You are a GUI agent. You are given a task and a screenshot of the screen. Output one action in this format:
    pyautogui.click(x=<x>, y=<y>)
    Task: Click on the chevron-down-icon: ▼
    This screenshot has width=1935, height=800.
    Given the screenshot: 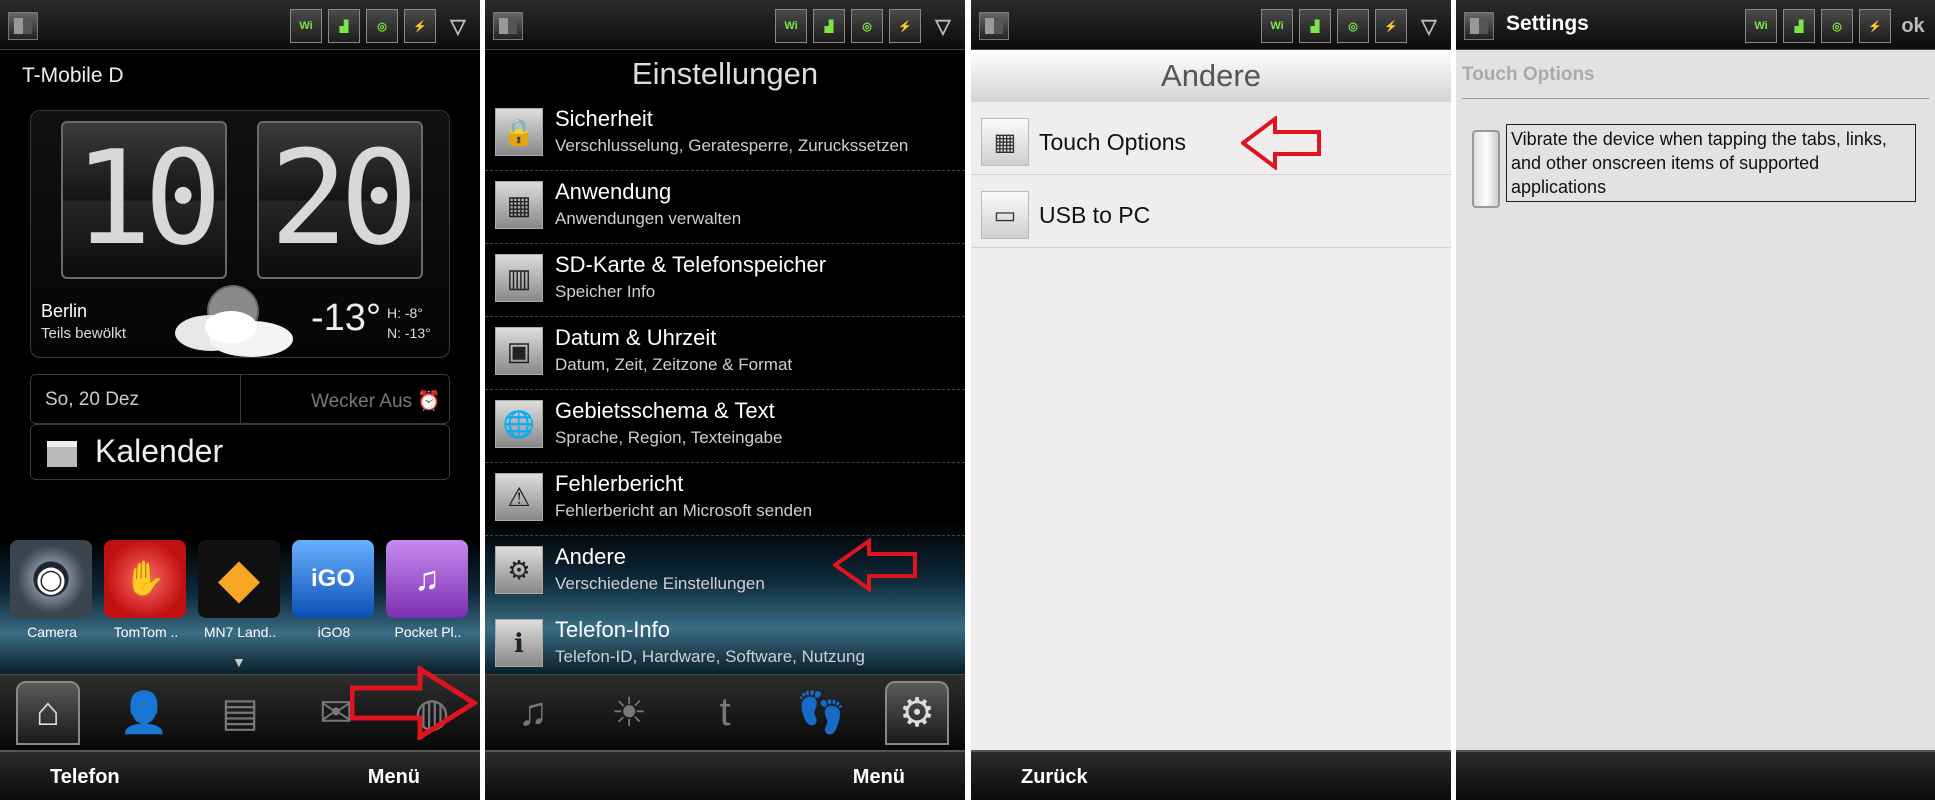 What is the action you would take?
    pyautogui.click(x=239, y=662)
    